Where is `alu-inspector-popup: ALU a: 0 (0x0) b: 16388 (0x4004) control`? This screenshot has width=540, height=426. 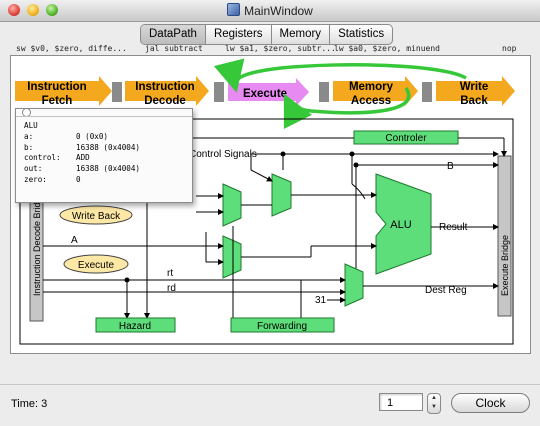
alu-inspector-popup: ALU a: 0 (0x0) b: 16388 (0x4004) control is located at coordinates (104, 155).